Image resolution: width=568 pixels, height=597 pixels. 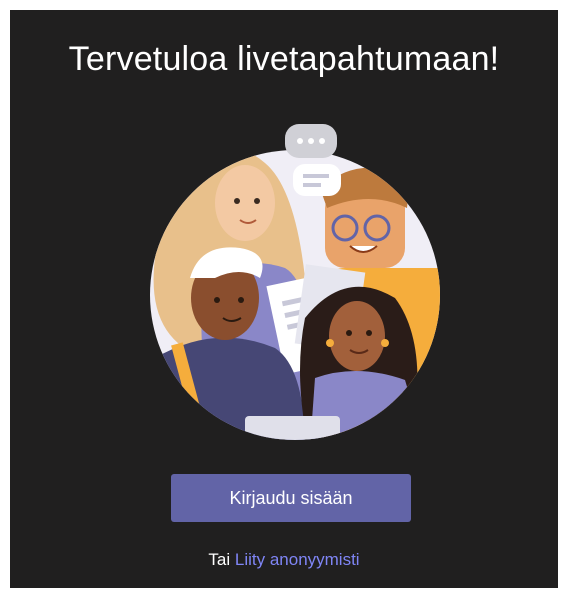 What do you see at coordinates (219, 559) in the screenshot?
I see `or-text: Tai` at bounding box center [219, 559].